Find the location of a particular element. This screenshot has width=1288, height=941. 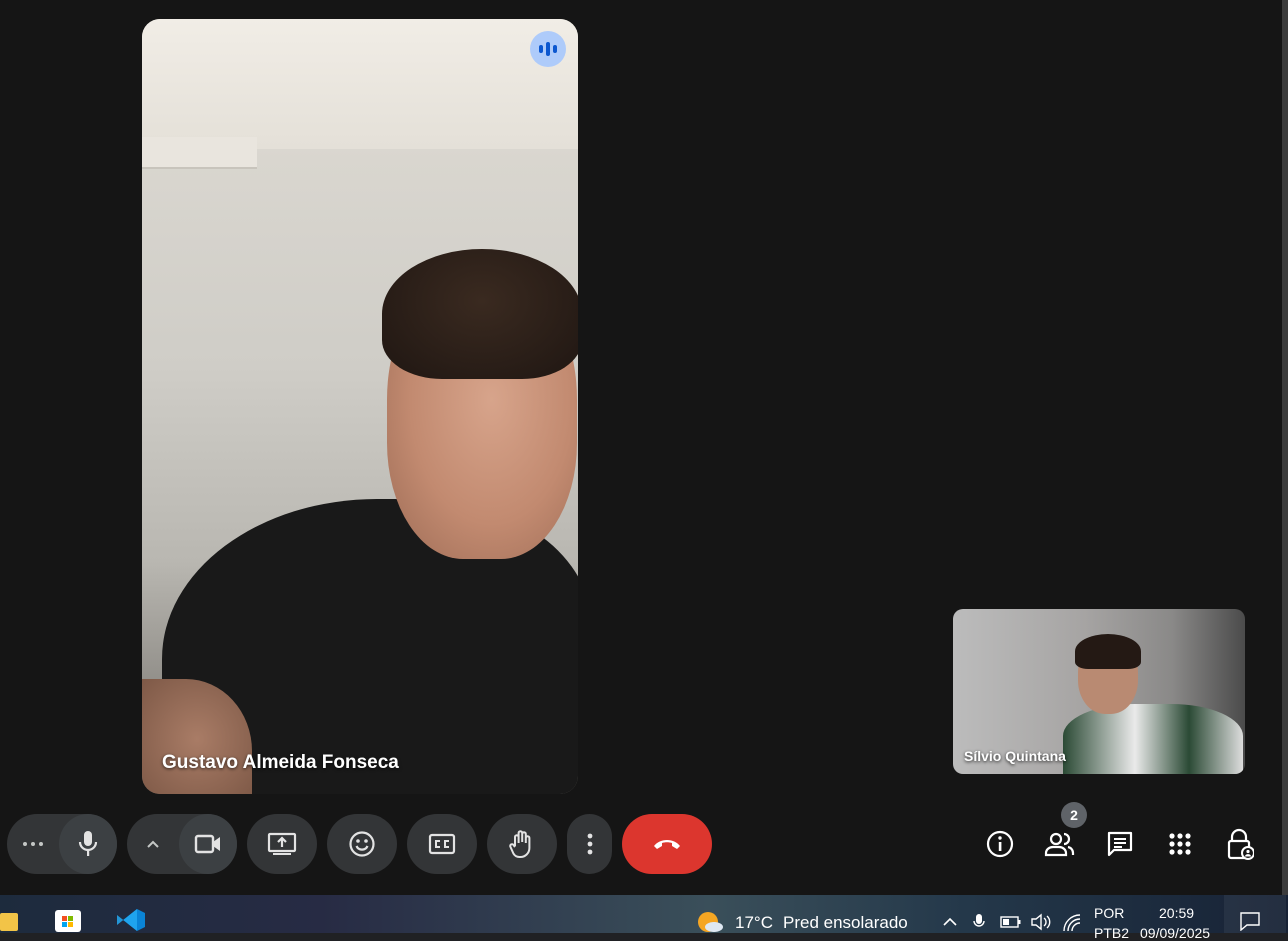

participants-count-badge: 2 is located at coordinates (1074, 815).